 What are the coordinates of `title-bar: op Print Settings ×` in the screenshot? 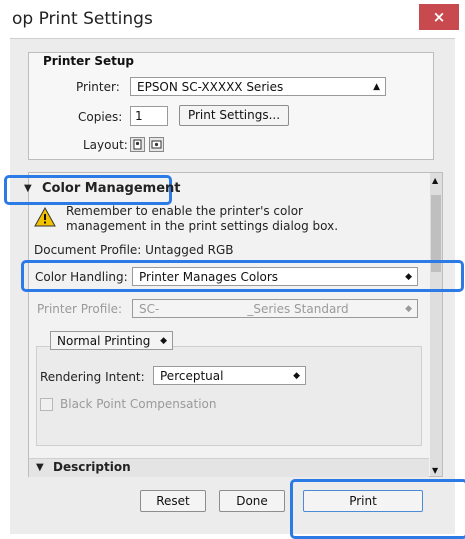 It's located at (232, 19).